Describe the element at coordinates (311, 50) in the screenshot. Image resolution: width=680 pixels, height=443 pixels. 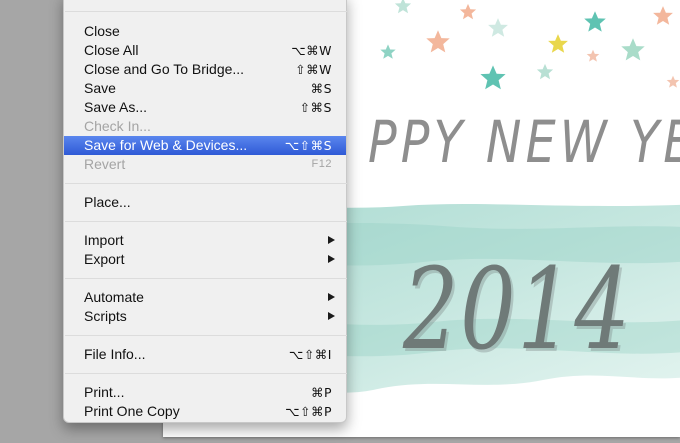
I see `menu-item-shortcut: ⌥⌘W` at that location.